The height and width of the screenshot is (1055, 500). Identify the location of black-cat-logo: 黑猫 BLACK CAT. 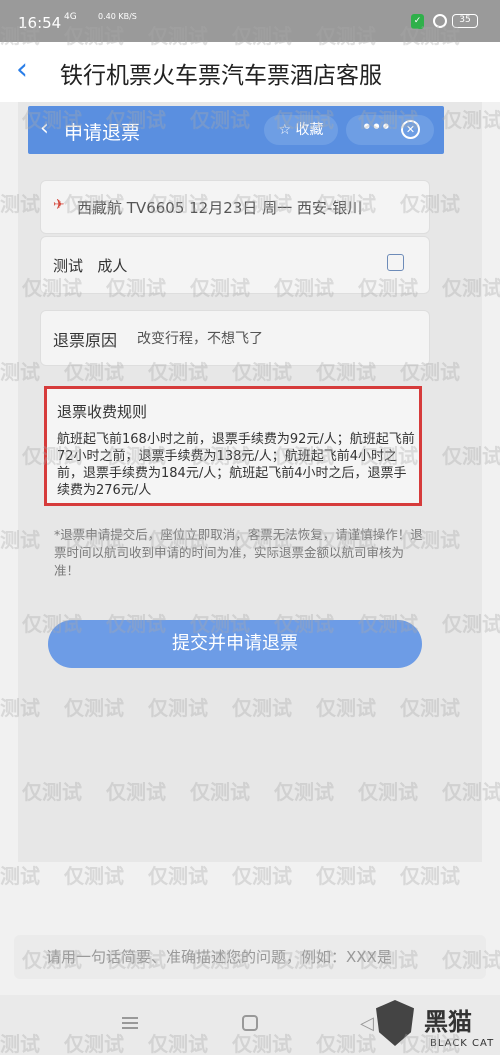
(436, 1027).